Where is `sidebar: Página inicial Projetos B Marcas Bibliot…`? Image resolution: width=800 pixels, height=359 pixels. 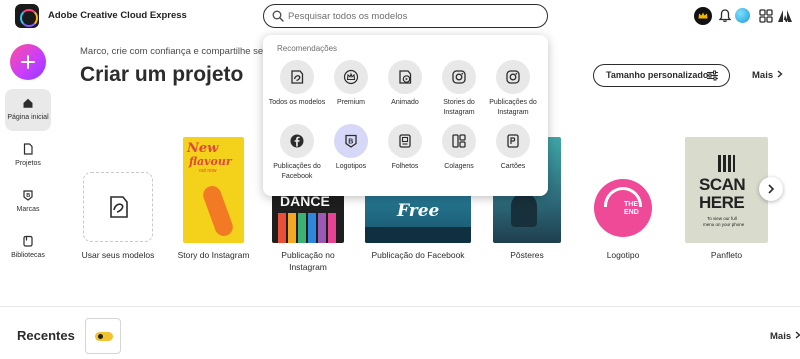
sidebar: Página inicial Projetos B Marcas Bibliot… is located at coordinates (28, 196).